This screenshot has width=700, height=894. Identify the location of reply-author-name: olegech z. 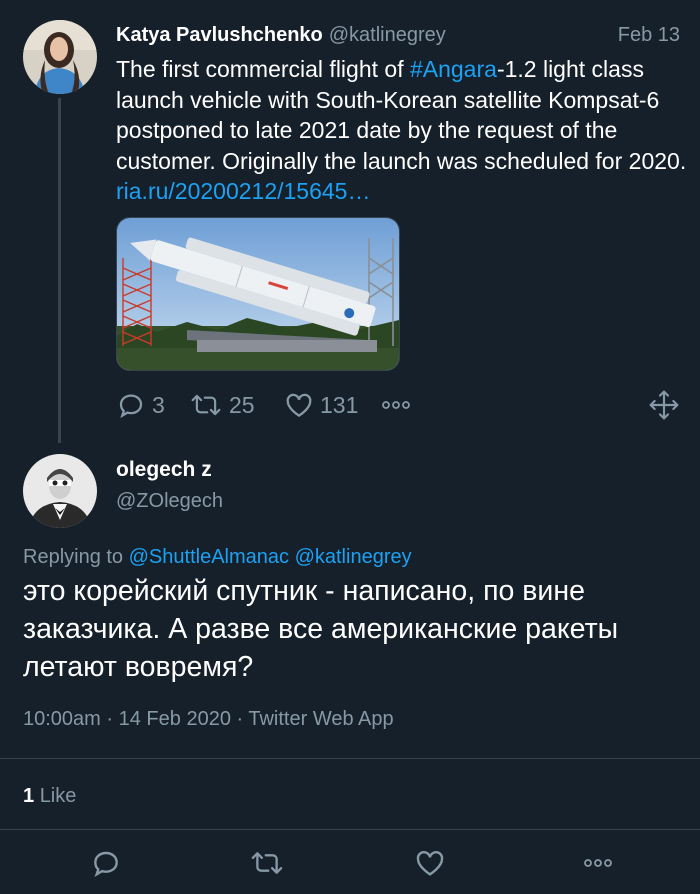
(164, 470).